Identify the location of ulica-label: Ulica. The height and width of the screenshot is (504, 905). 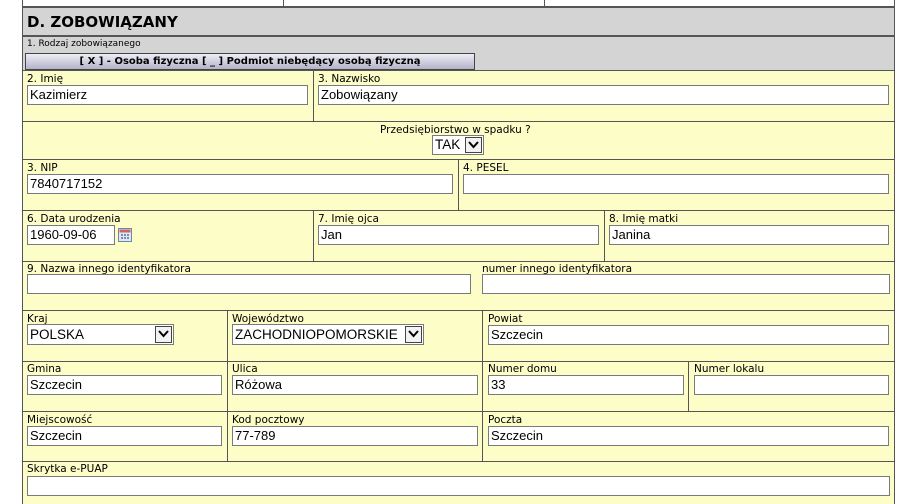
(245, 369).